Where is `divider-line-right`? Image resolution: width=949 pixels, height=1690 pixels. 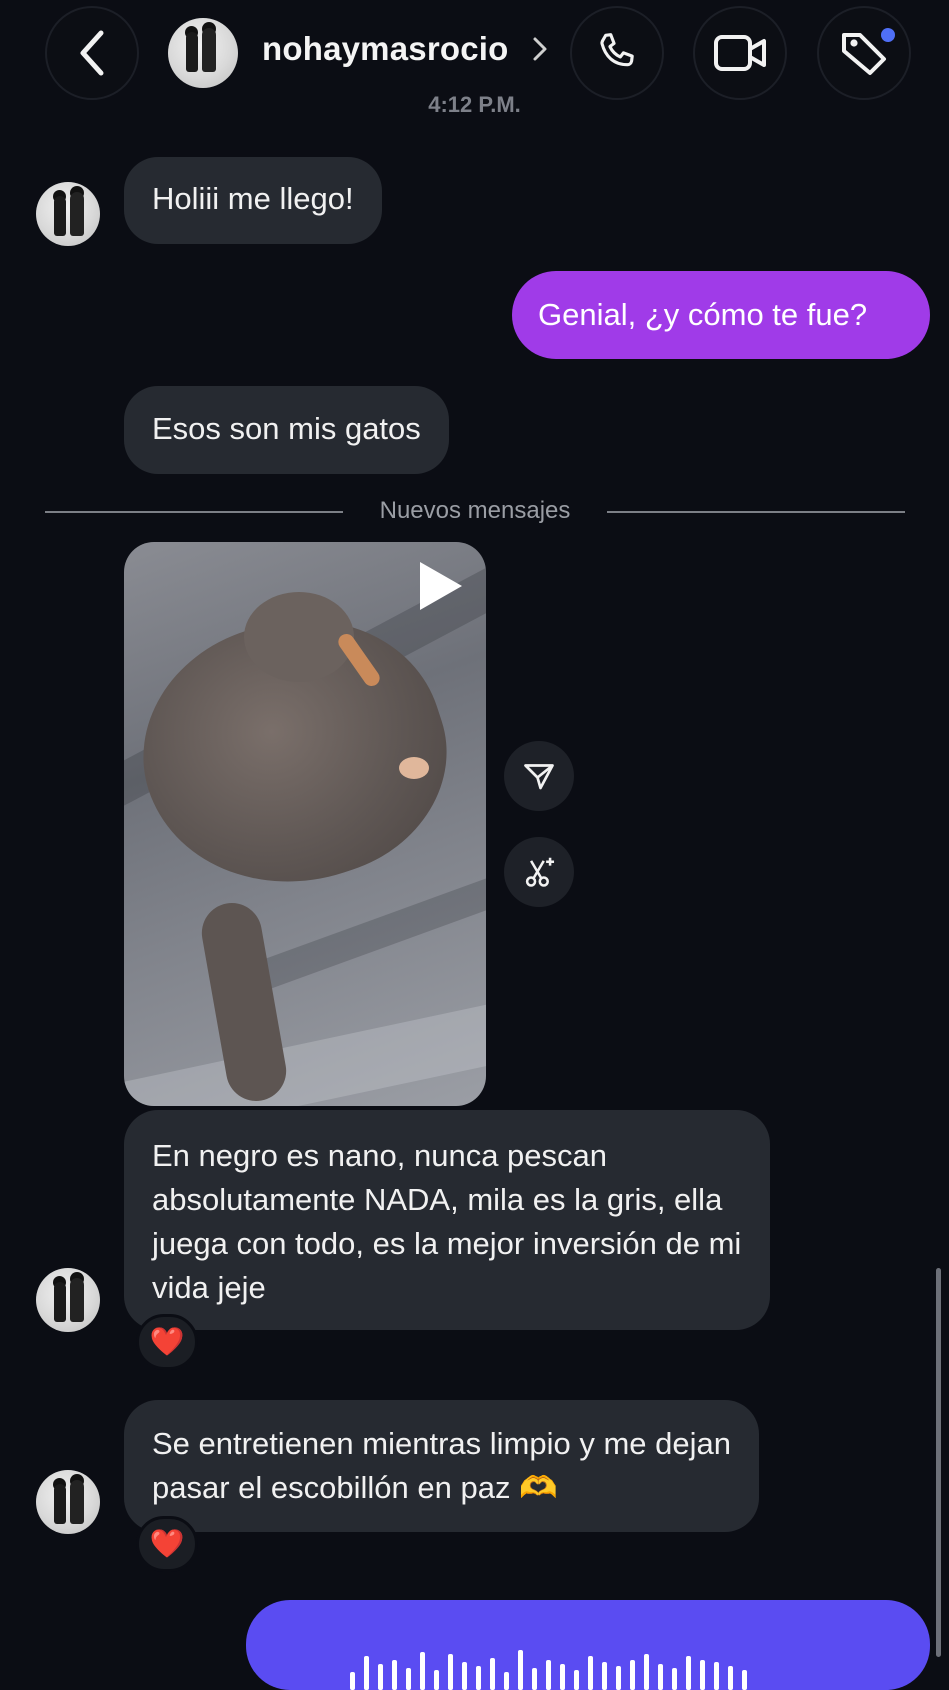
divider-line-right is located at coordinates (756, 512).